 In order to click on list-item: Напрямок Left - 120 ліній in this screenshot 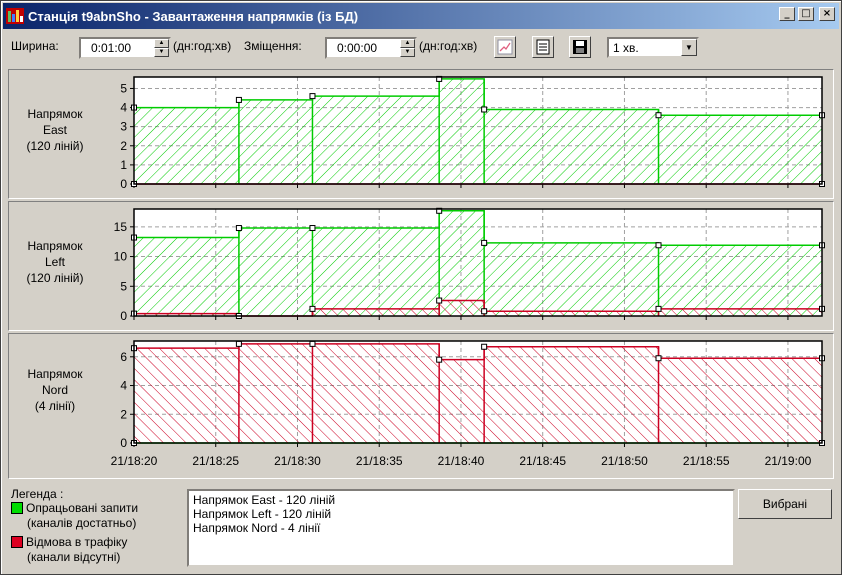, I will do `click(461, 514)`.